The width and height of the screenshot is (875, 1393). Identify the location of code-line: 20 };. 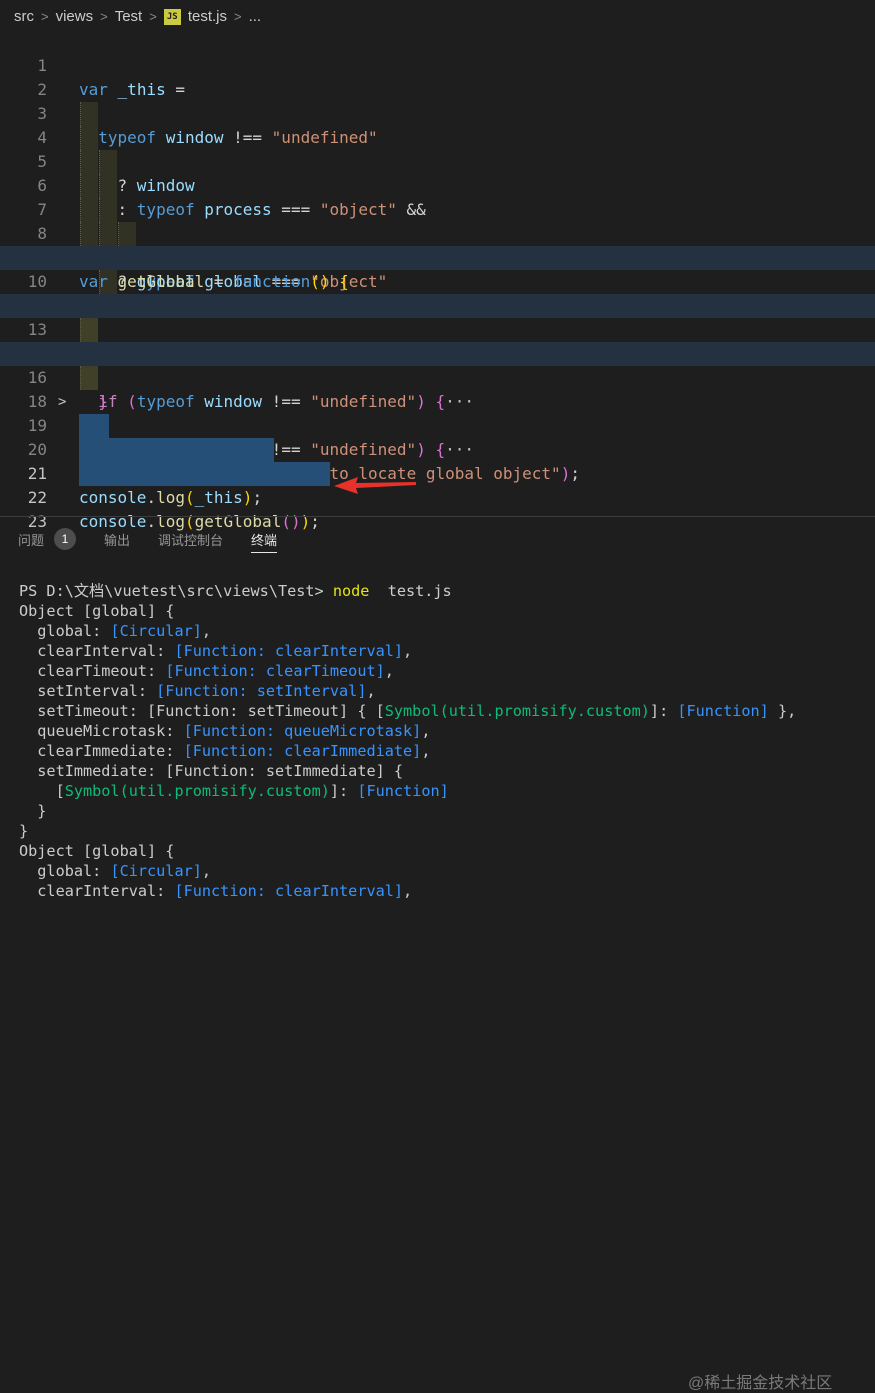
(437, 448).